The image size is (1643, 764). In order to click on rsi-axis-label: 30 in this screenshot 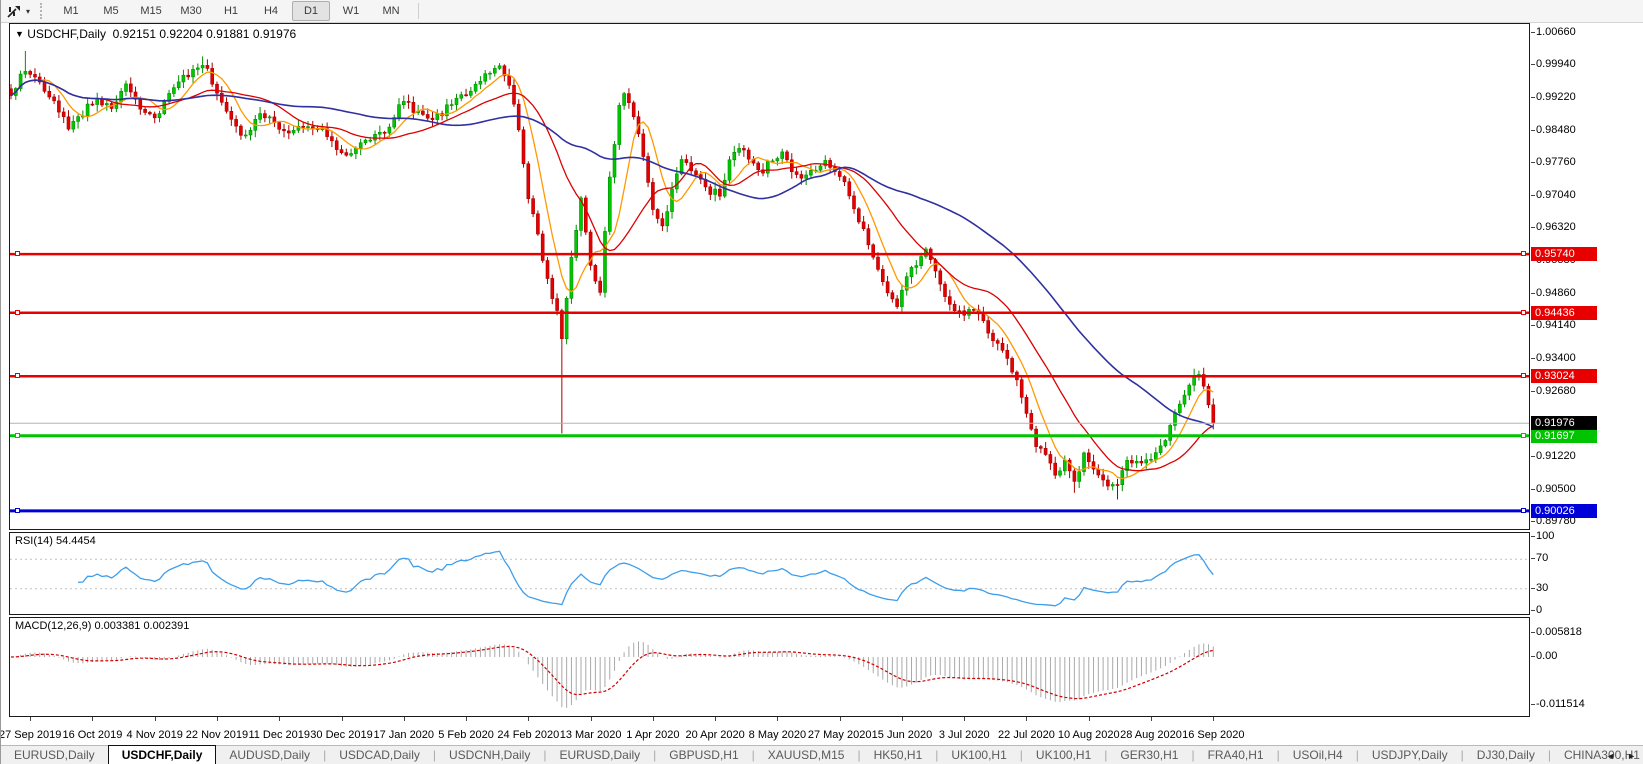, I will do `click(1539, 587)`.